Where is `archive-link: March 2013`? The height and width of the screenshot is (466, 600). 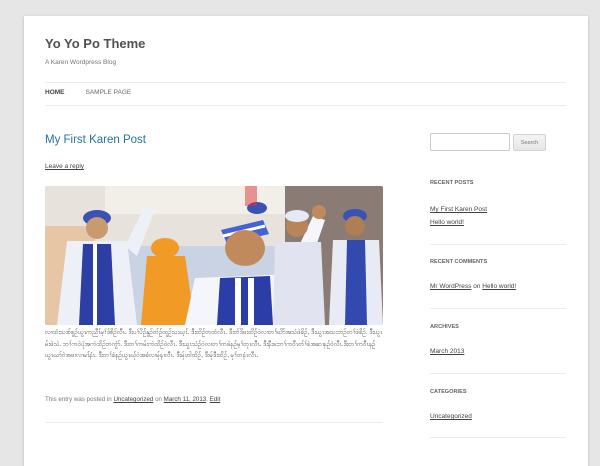
archive-link: March 2013 is located at coordinates (447, 351).